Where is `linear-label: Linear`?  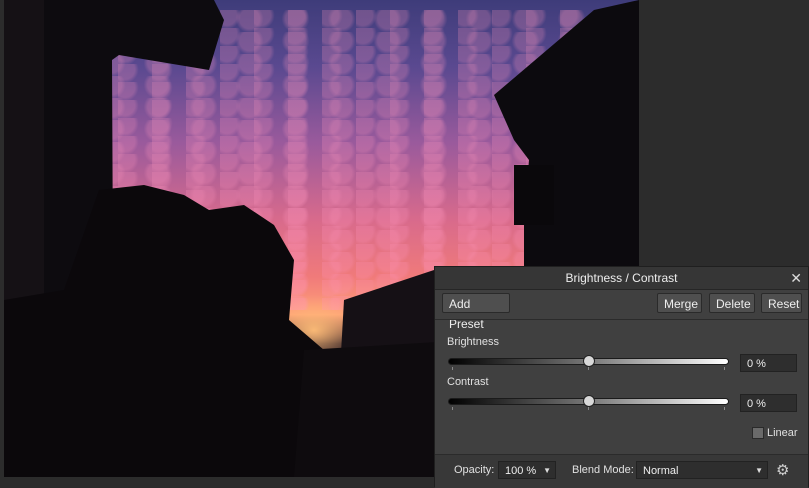 linear-label: Linear is located at coordinates (782, 433).